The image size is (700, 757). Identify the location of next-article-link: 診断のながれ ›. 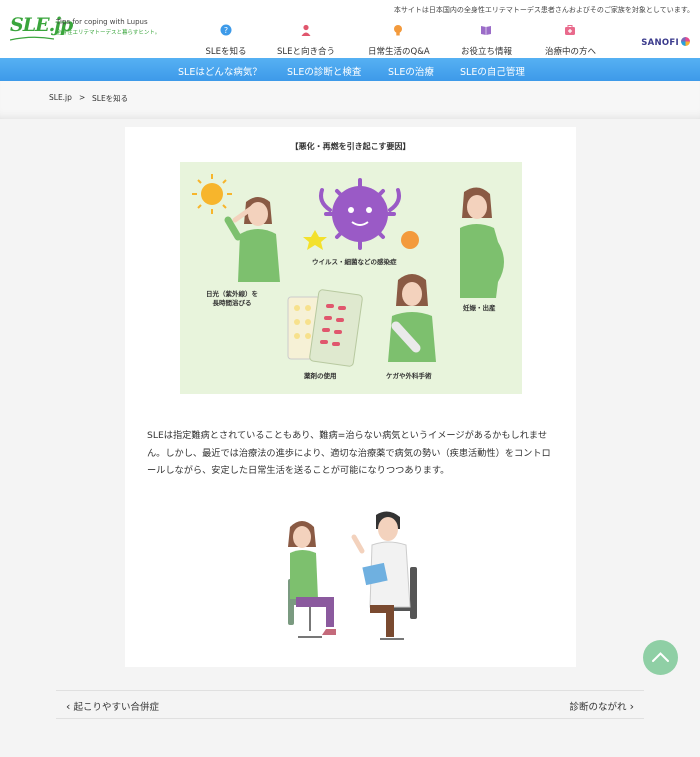
(602, 706).